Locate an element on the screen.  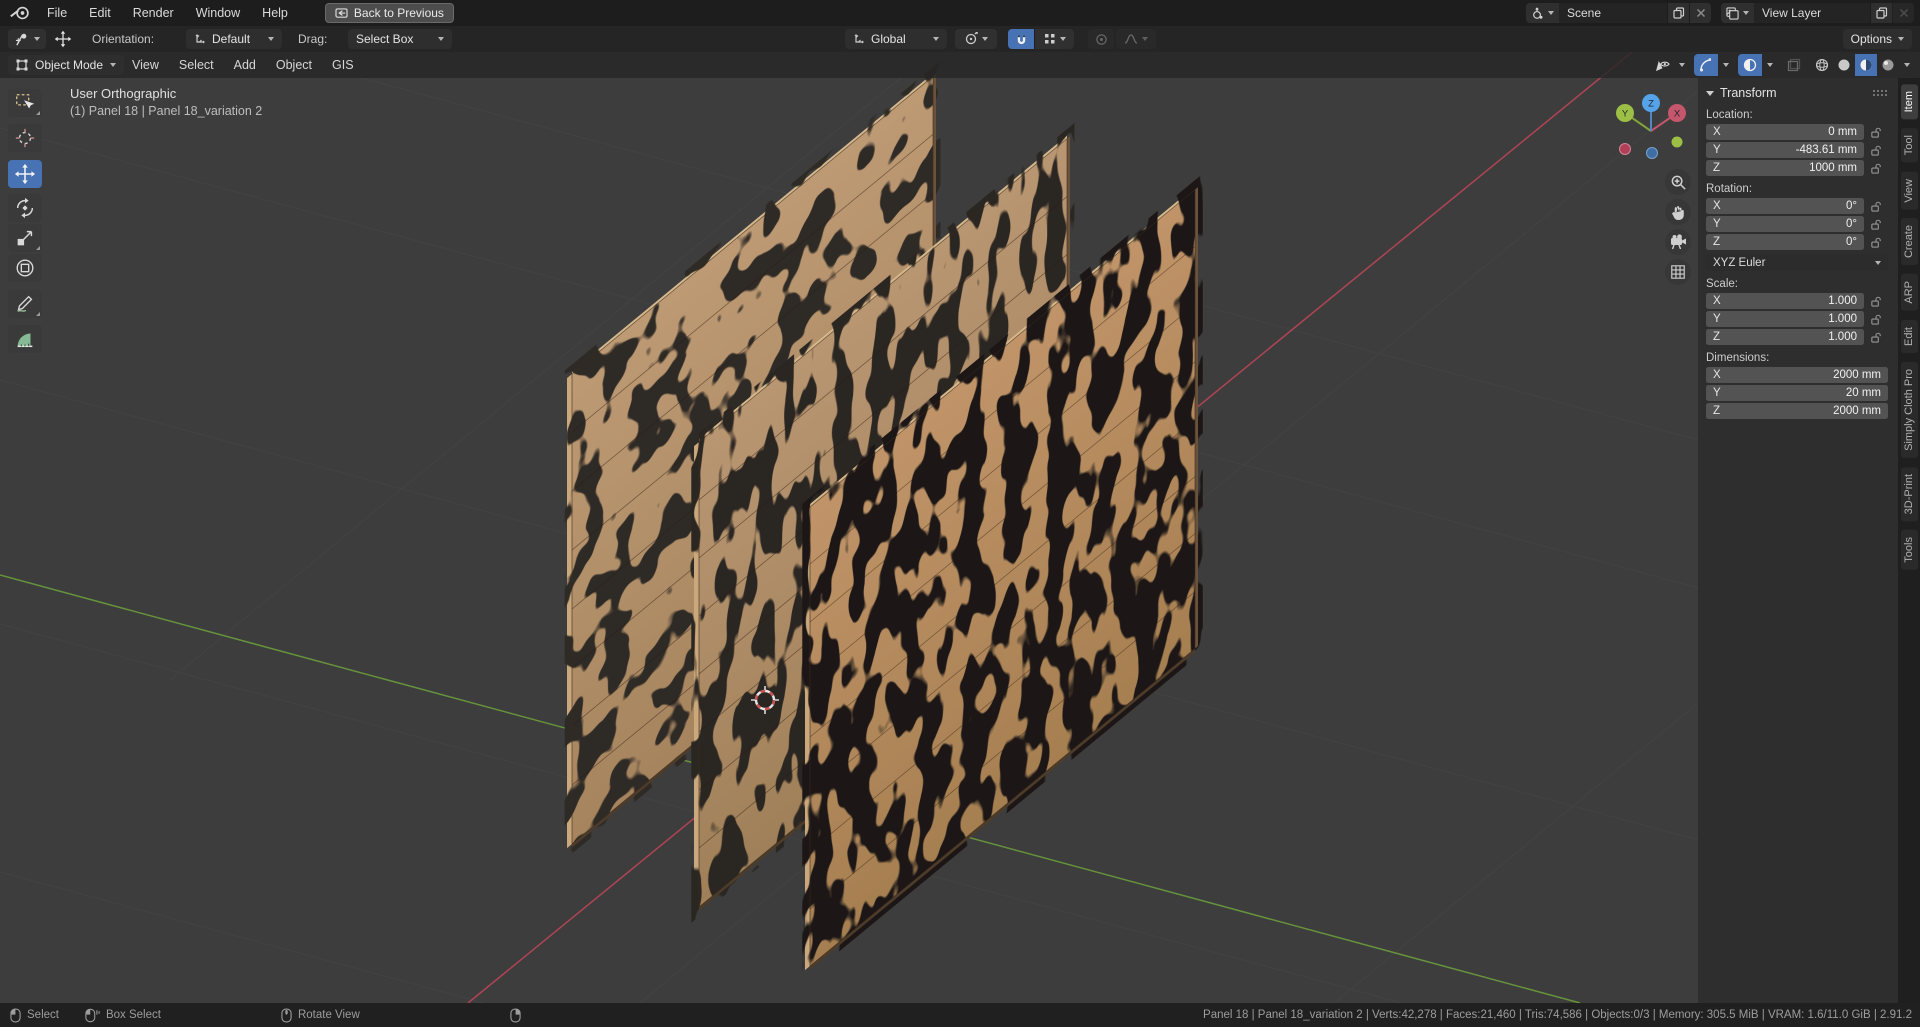
mode-dropdown: Object Mode is located at coordinates (66, 65).